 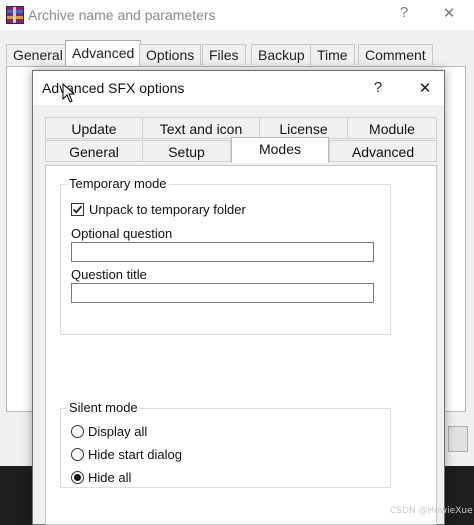 What do you see at coordinates (238, 88) in the screenshot?
I see `dialog-titlebar: Advanced SFX options ? ✕` at bounding box center [238, 88].